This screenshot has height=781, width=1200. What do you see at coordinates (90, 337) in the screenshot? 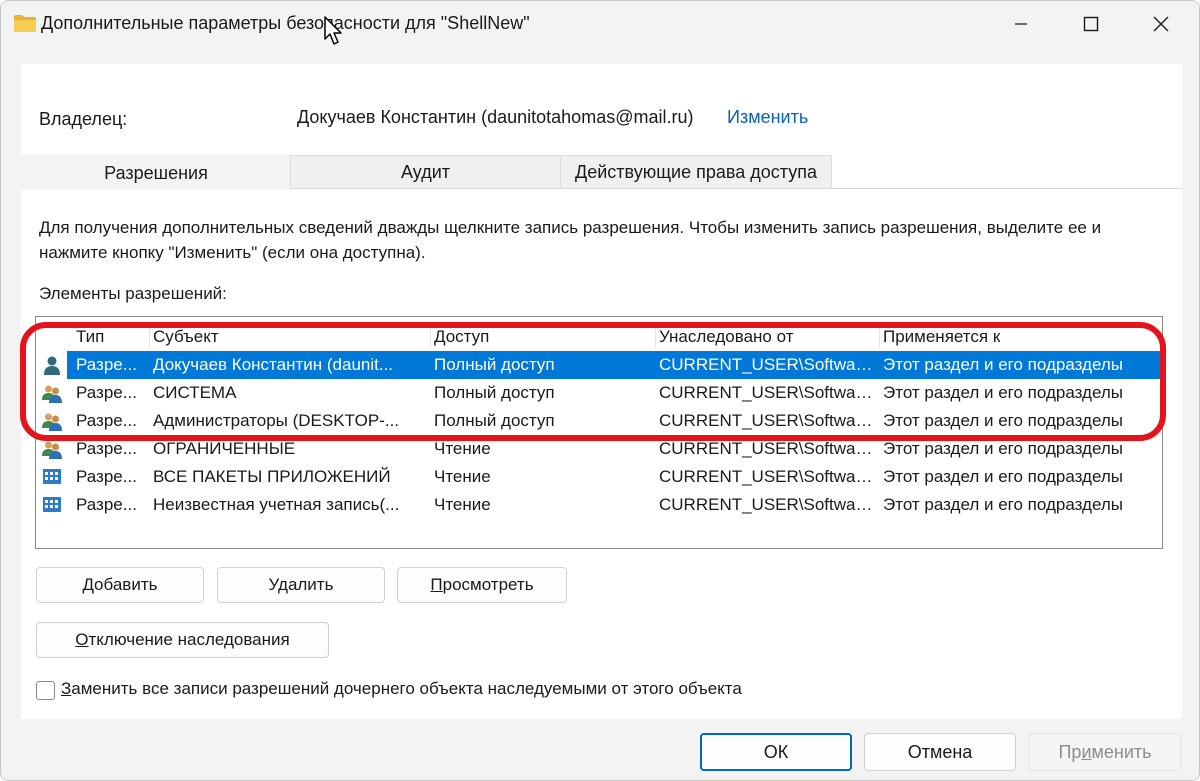
I see `column-header-type: Тип` at bounding box center [90, 337].